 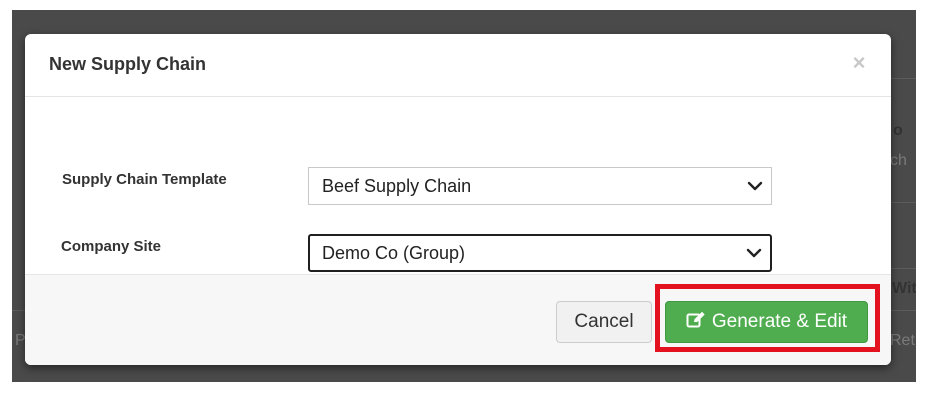 What do you see at coordinates (540, 186) in the screenshot?
I see `supply-chain-template-select: Beef Supply Chain` at bounding box center [540, 186].